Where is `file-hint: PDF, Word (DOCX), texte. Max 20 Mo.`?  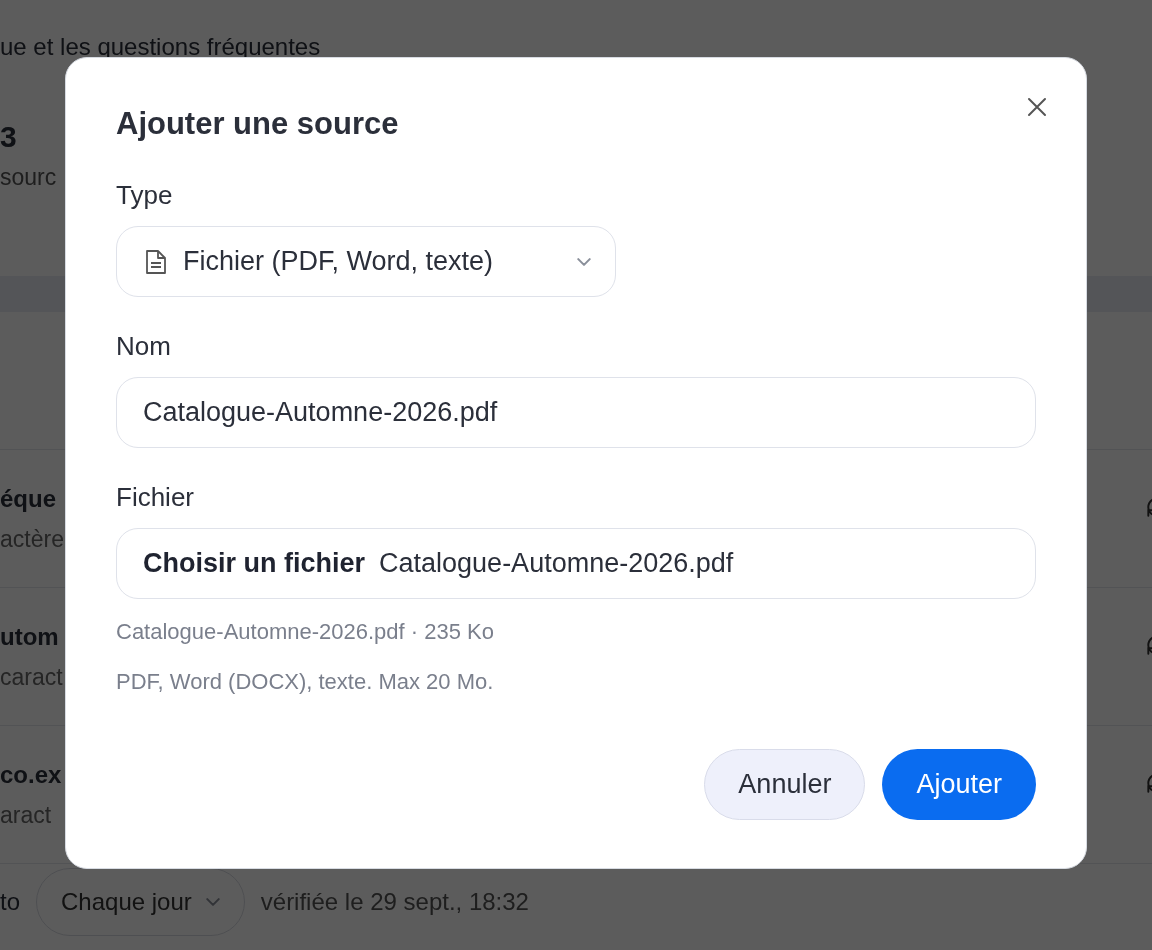 file-hint: PDF, Word (DOCX), texte. Max 20 Mo. is located at coordinates (305, 682).